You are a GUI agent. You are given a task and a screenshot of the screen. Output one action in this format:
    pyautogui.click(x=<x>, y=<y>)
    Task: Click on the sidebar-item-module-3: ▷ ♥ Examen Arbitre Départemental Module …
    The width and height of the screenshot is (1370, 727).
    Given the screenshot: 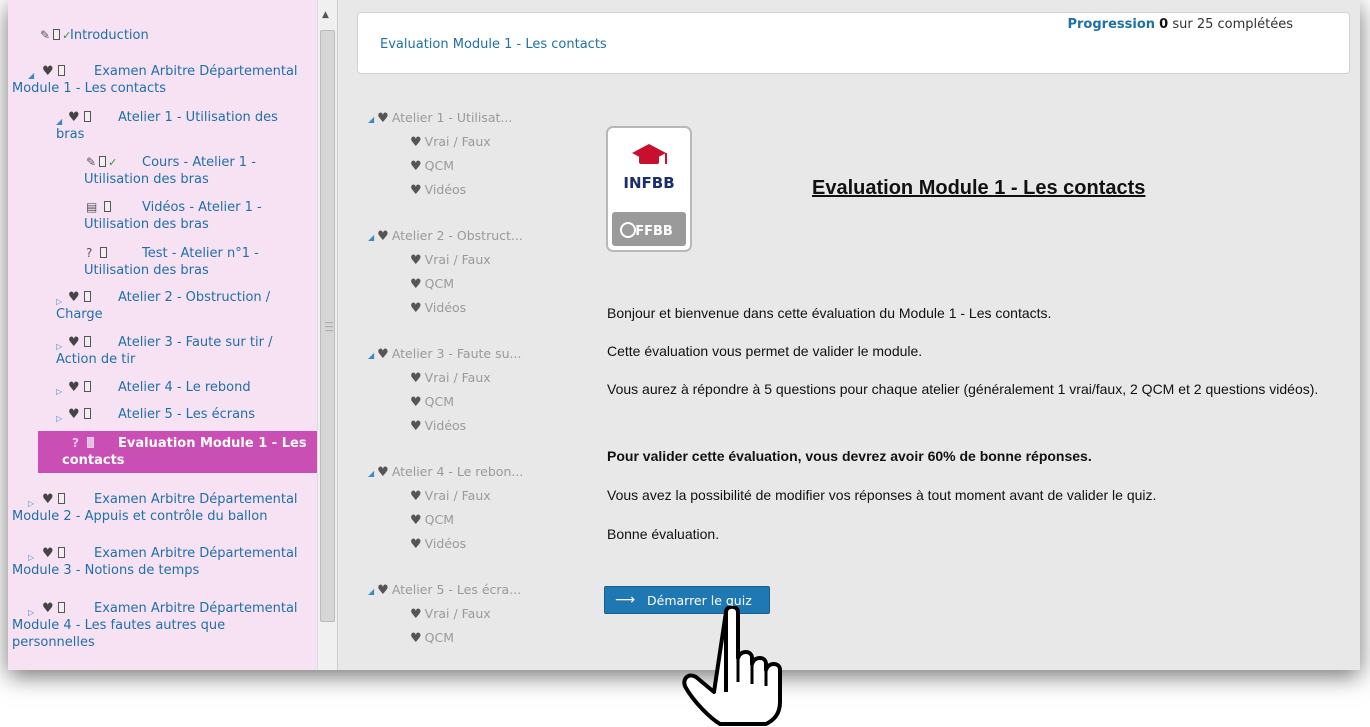 What is the action you would take?
    pyautogui.click(x=162, y=562)
    